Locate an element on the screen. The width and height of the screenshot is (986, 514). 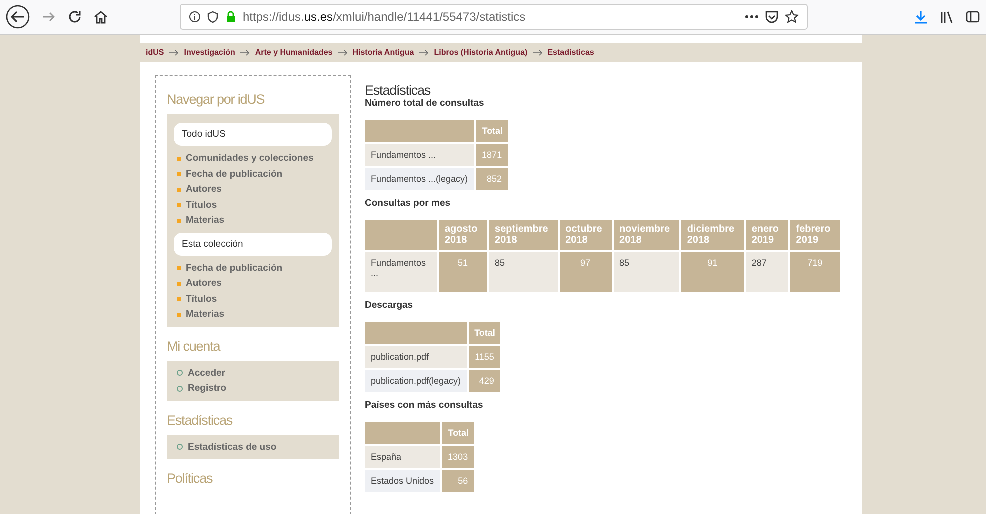
table-cell: 51 is located at coordinates (463, 272).